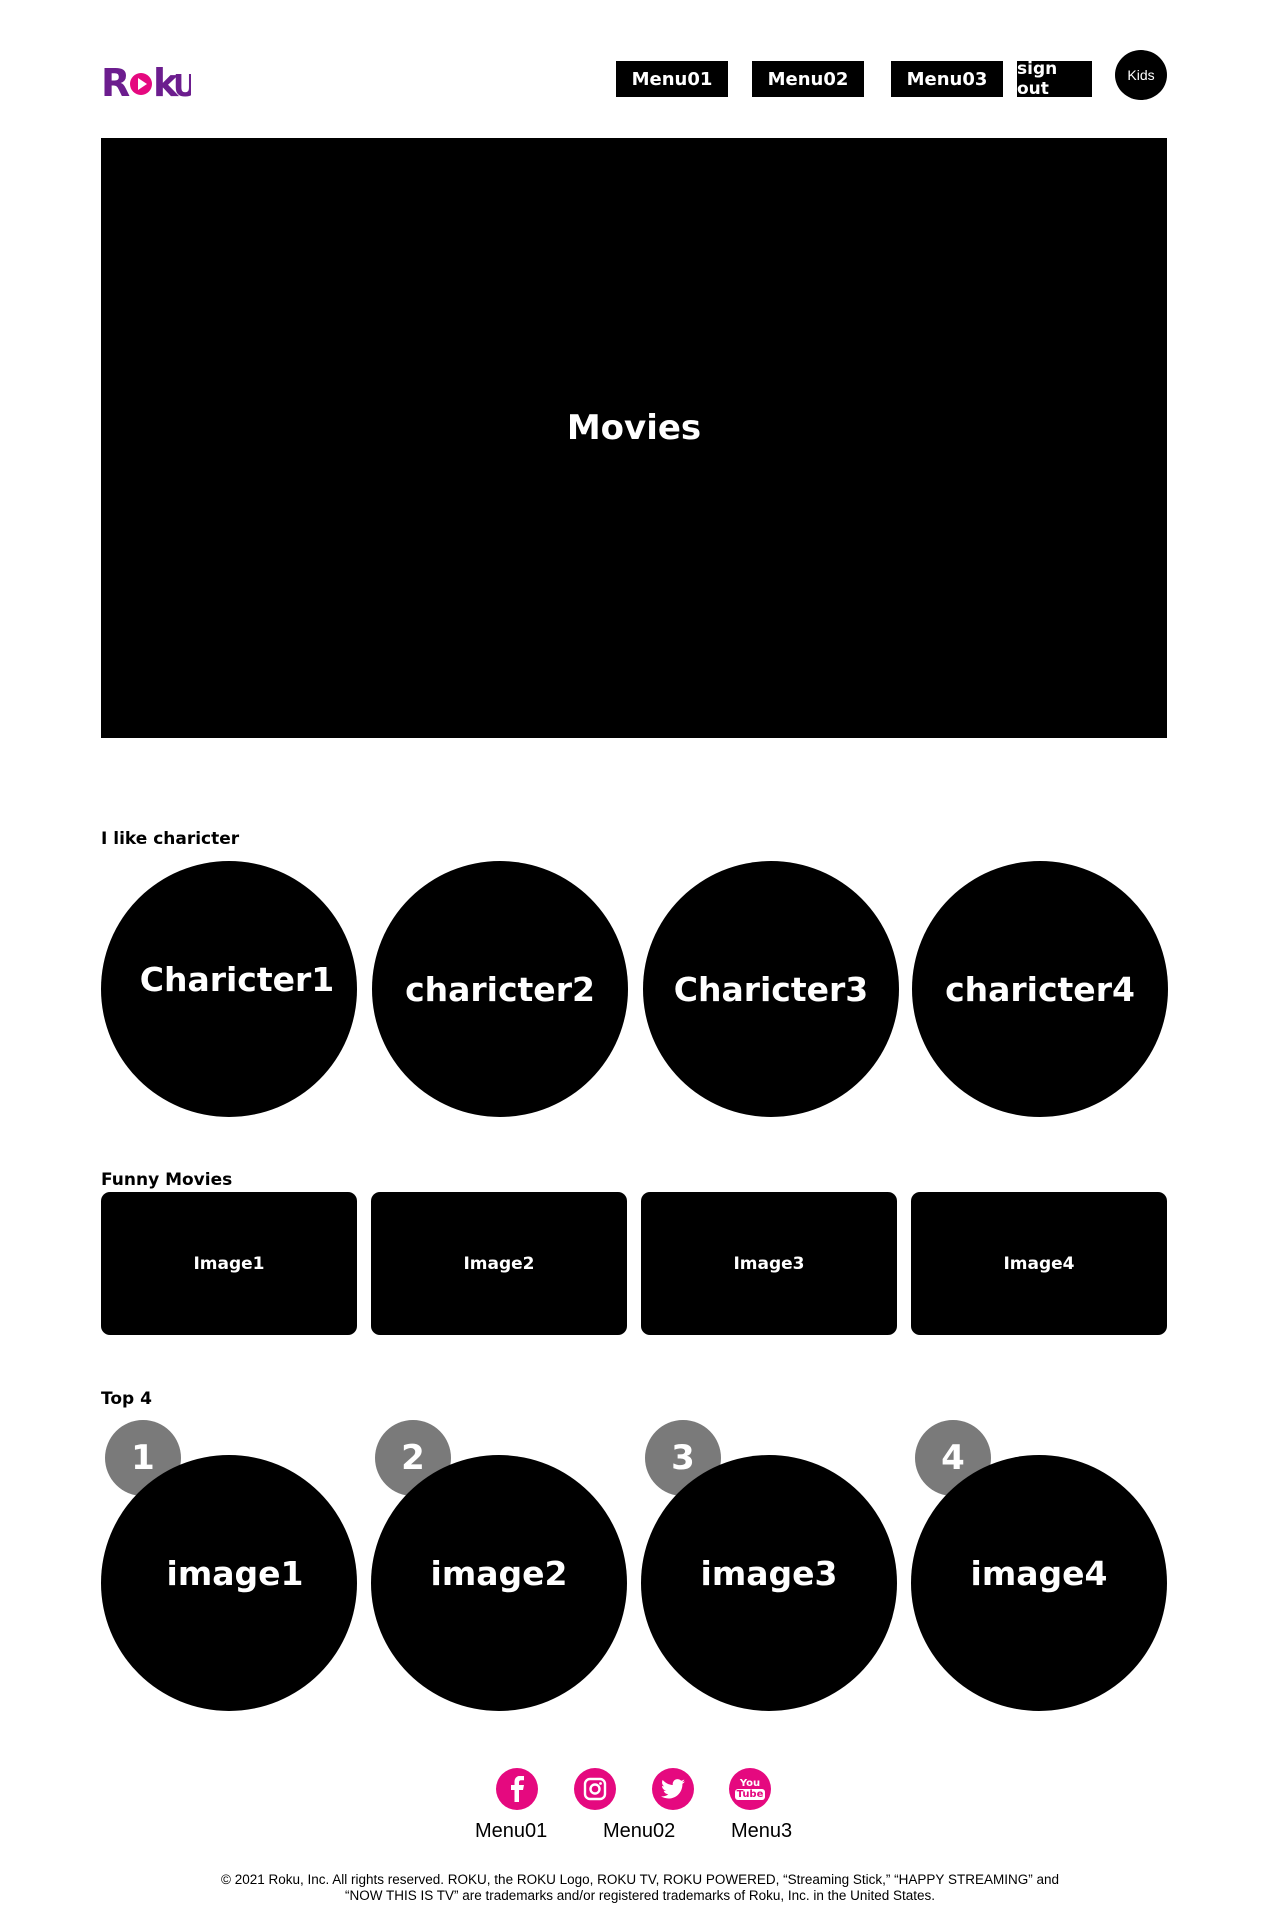 This screenshot has width=1280, height=1907. What do you see at coordinates (750, 1794) in the screenshot?
I see `youtube-text-tube: Tube` at bounding box center [750, 1794].